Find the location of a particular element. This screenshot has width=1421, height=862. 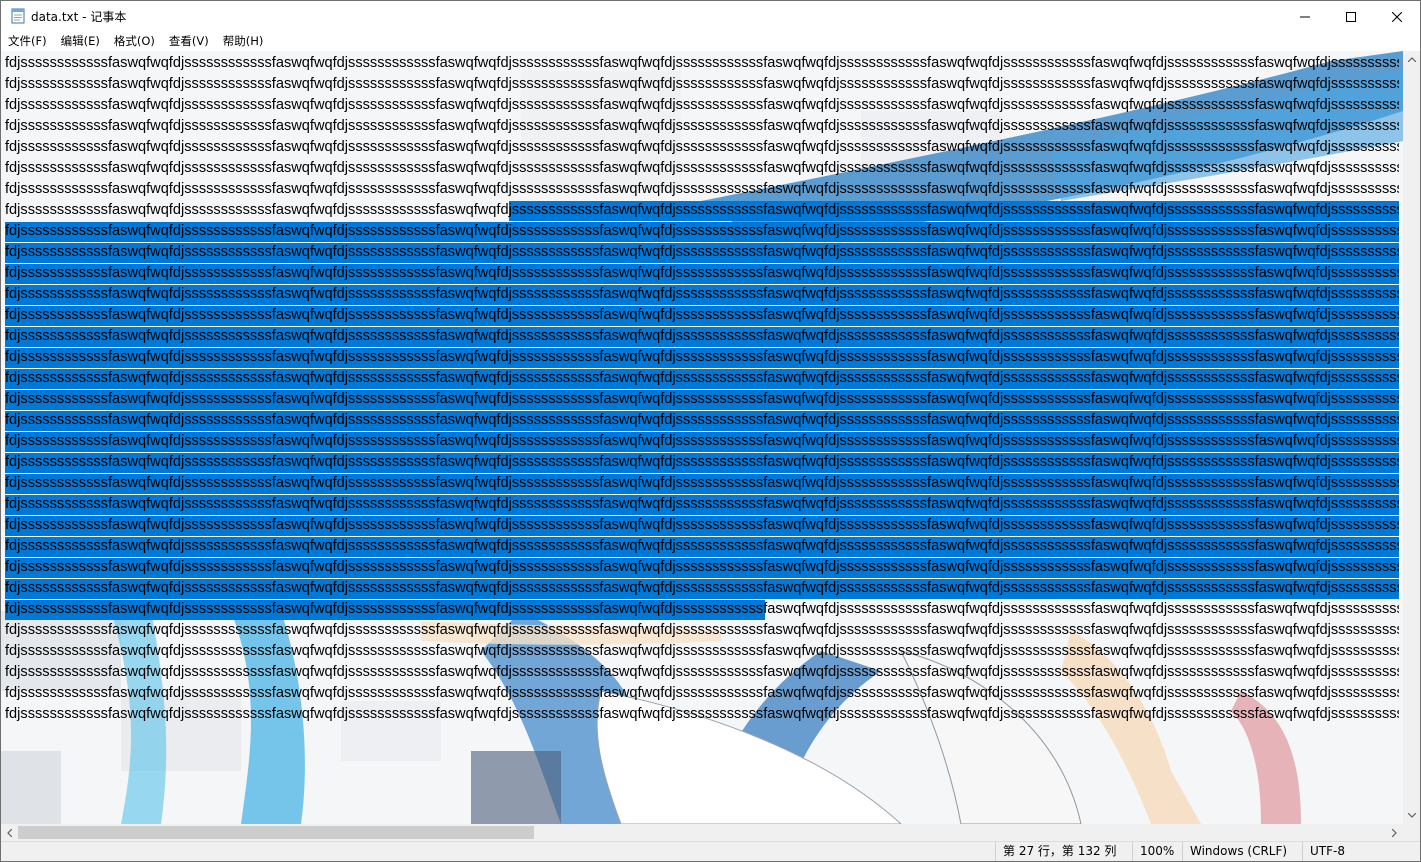

scroll-down-button is located at coordinates (1411, 815).